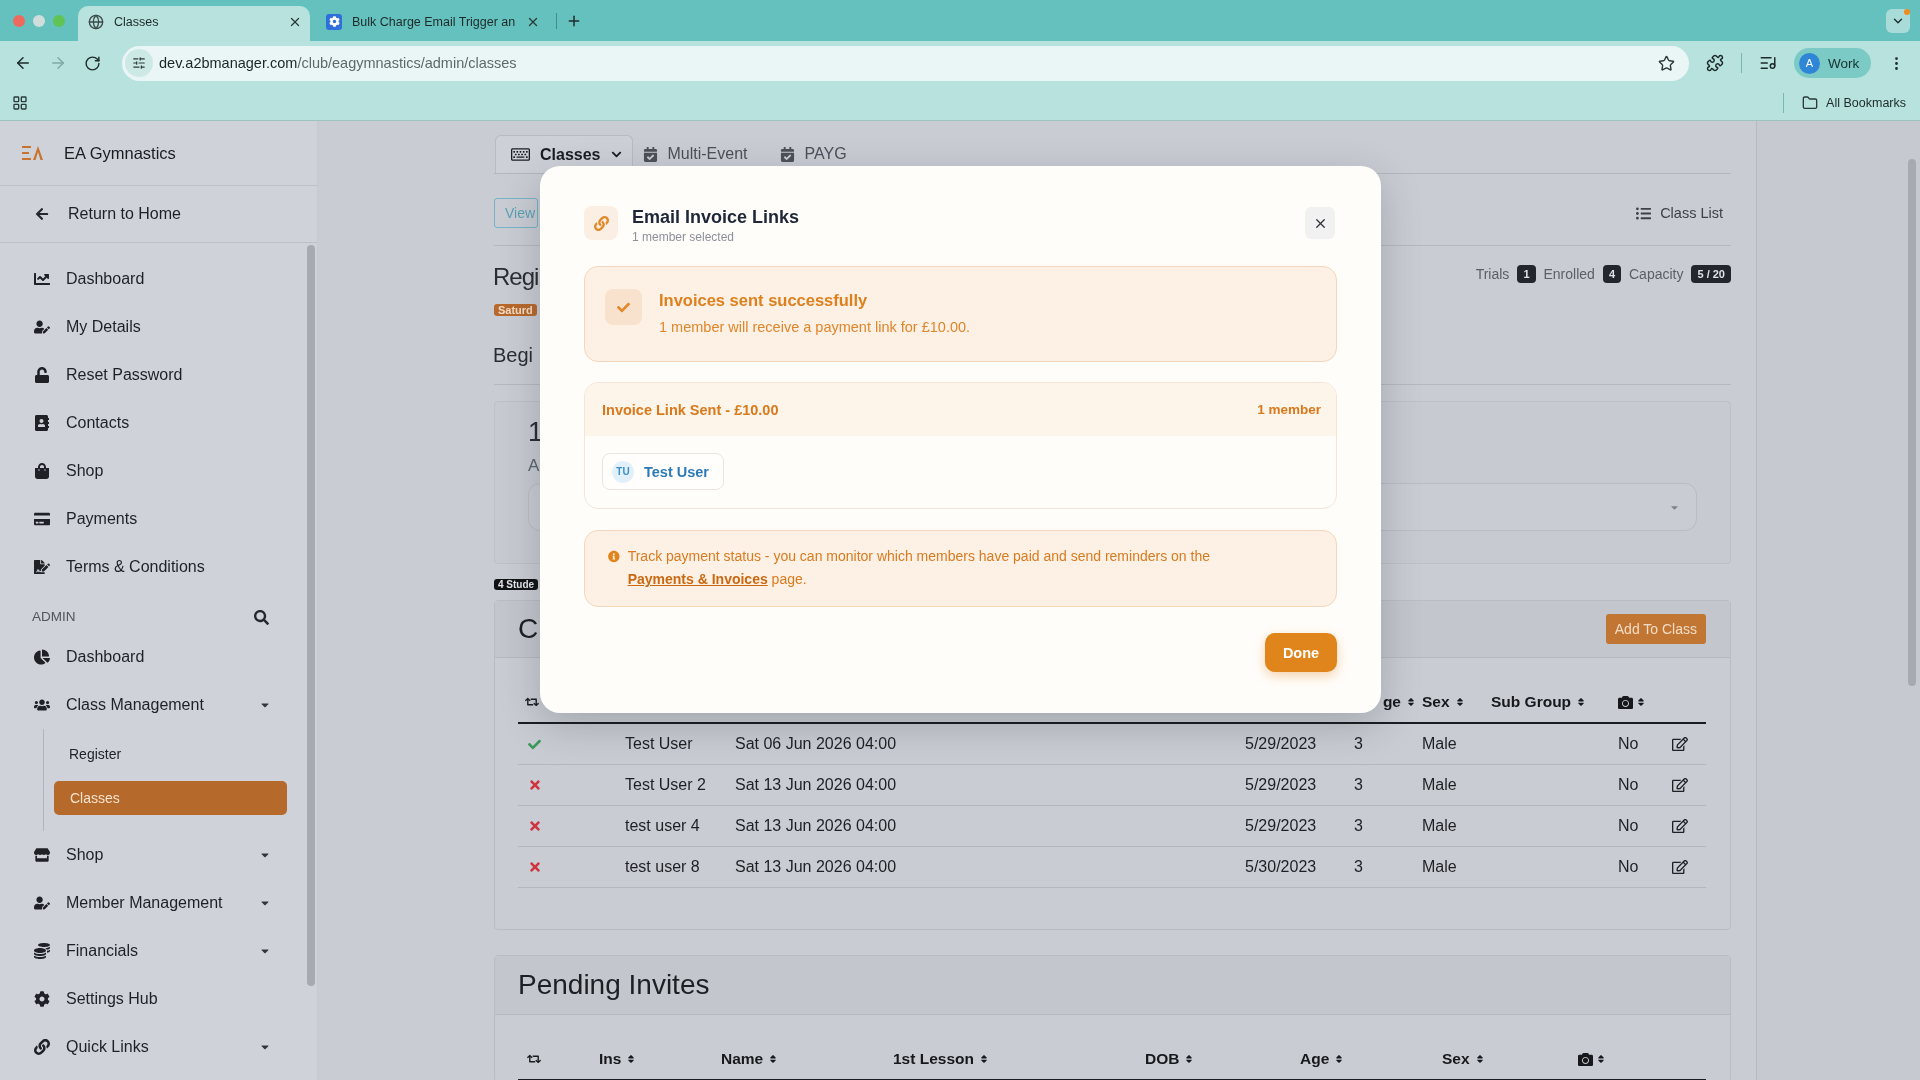 The height and width of the screenshot is (1080, 1920). What do you see at coordinates (1907, 11) in the screenshot?
I see `notification-dot-icon` at bounding box center [1907, 11].